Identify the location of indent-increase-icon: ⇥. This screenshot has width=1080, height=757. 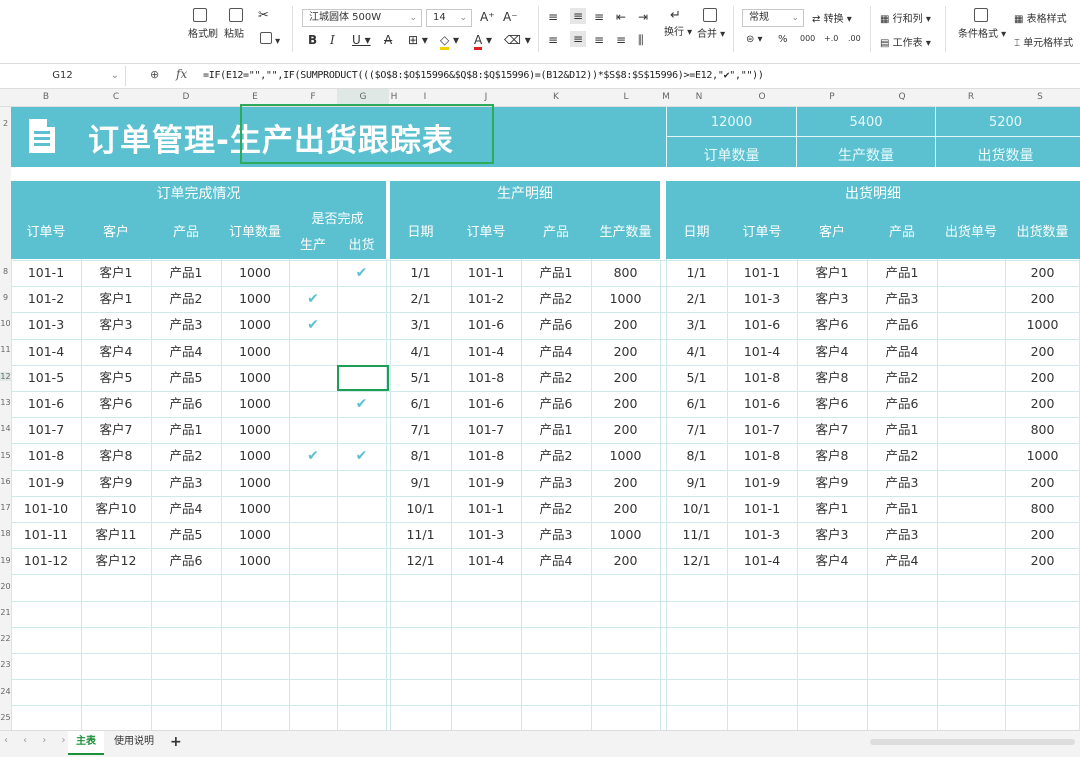
(643, 17).